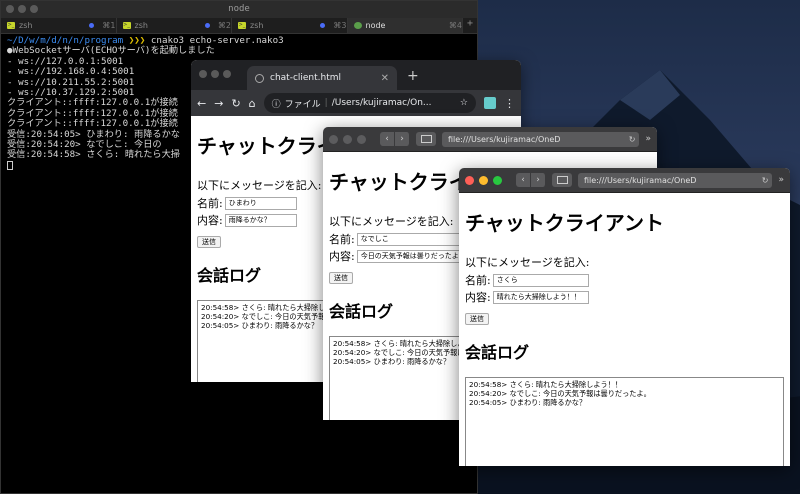  I want to click on terminal-line: 受信:20:54:58> さくら: 晴れたら大掃, so click(93, 155).